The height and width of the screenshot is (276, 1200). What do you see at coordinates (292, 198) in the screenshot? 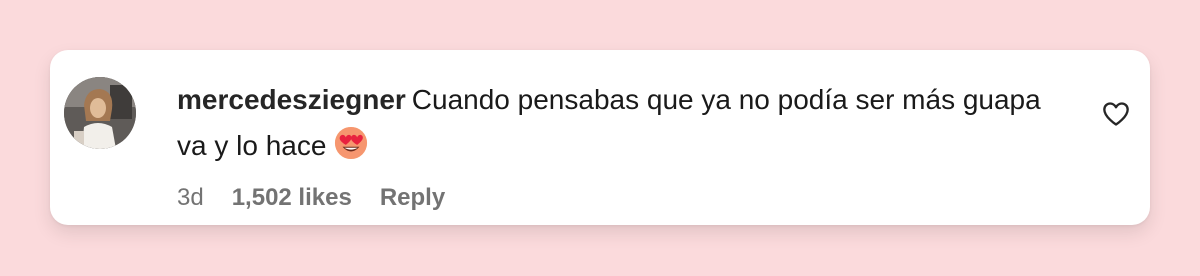
I see `likes-count: 1,502 likes` at bounding box center [292, 198].